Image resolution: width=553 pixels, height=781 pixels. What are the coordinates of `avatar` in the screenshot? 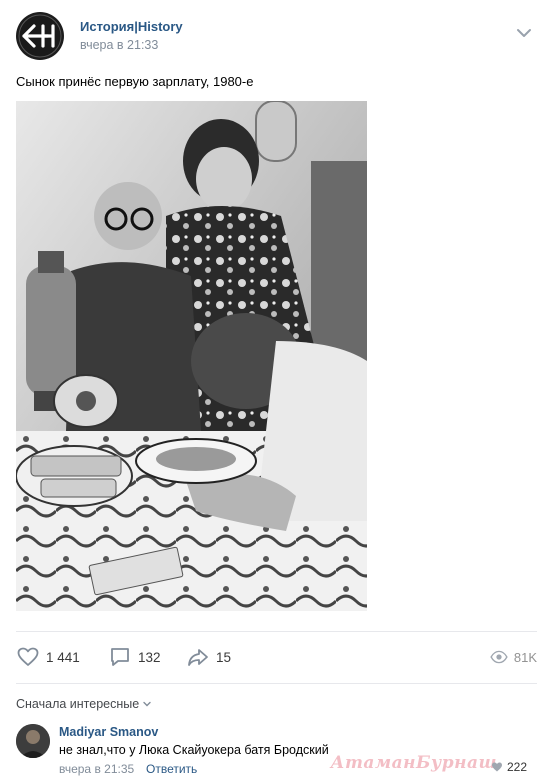 It's located at (33, 741).